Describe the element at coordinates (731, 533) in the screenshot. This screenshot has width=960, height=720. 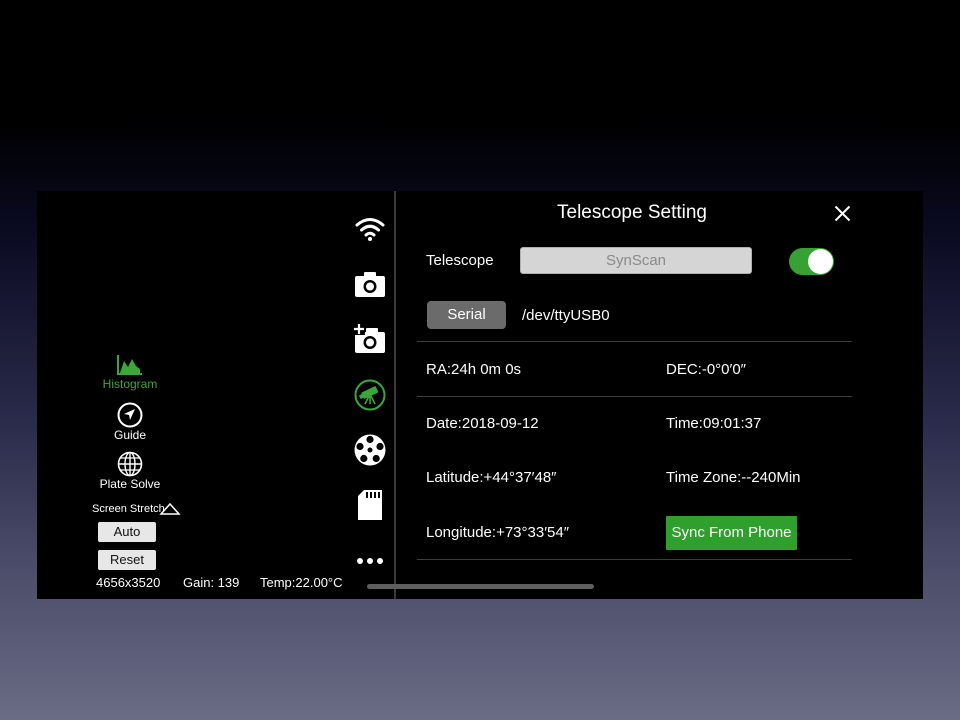
I see `sync-from-phone-button: Sync From Phone` at that location.